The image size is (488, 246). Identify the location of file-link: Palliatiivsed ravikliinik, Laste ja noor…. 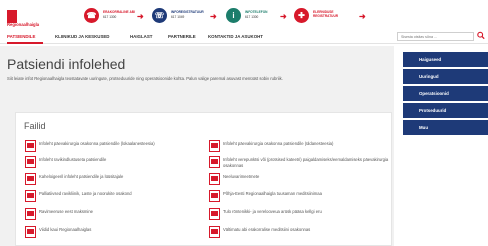
(110, 196).